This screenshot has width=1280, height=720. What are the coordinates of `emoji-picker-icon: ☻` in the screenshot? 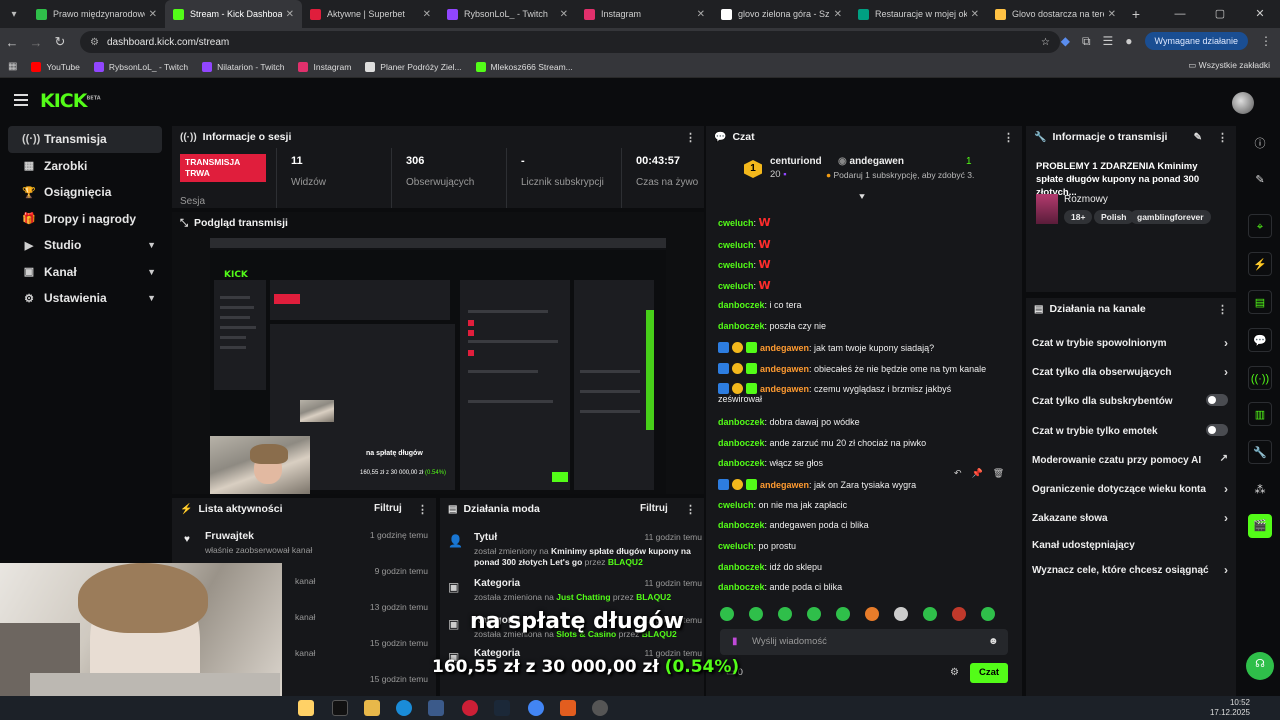 It's located at (993, 641).